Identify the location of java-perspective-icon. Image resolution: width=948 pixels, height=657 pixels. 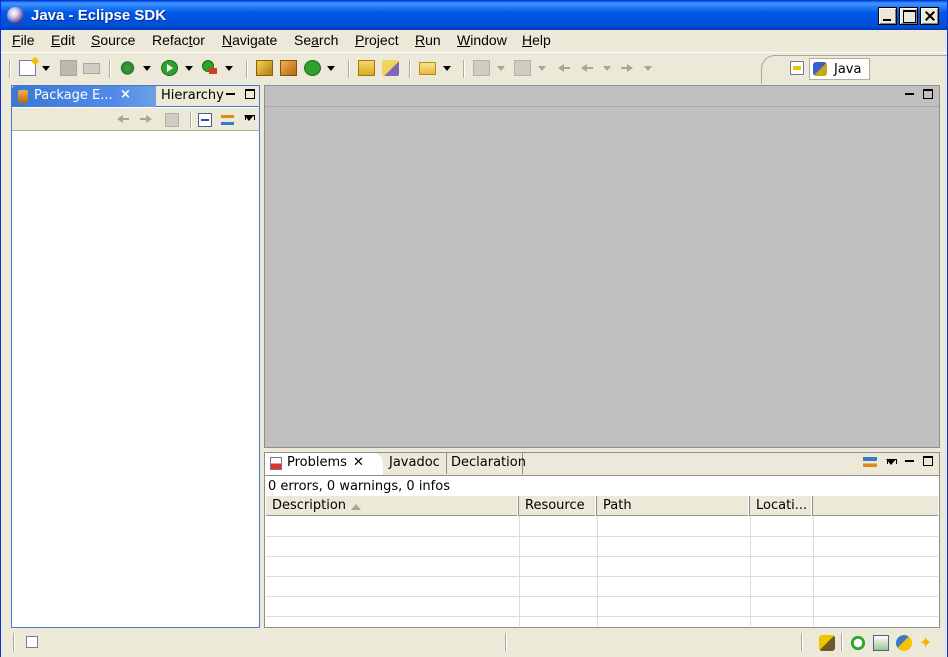
(820, 69).